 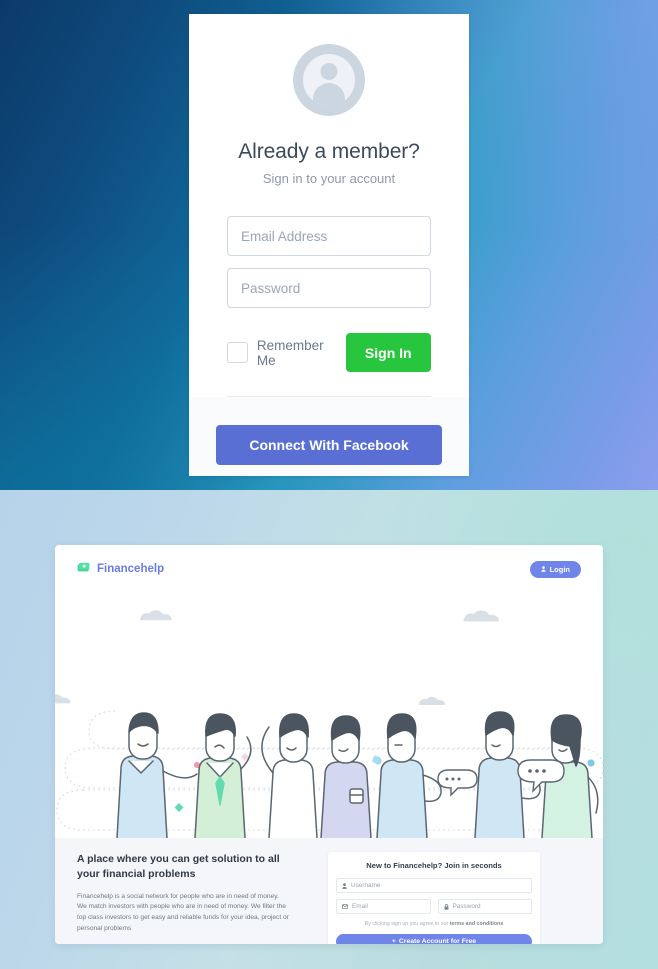 What do you see at coordinates (329, 151) in the screenshot?
I see `page-title: Already a member?` at bounding box center [329, 151].